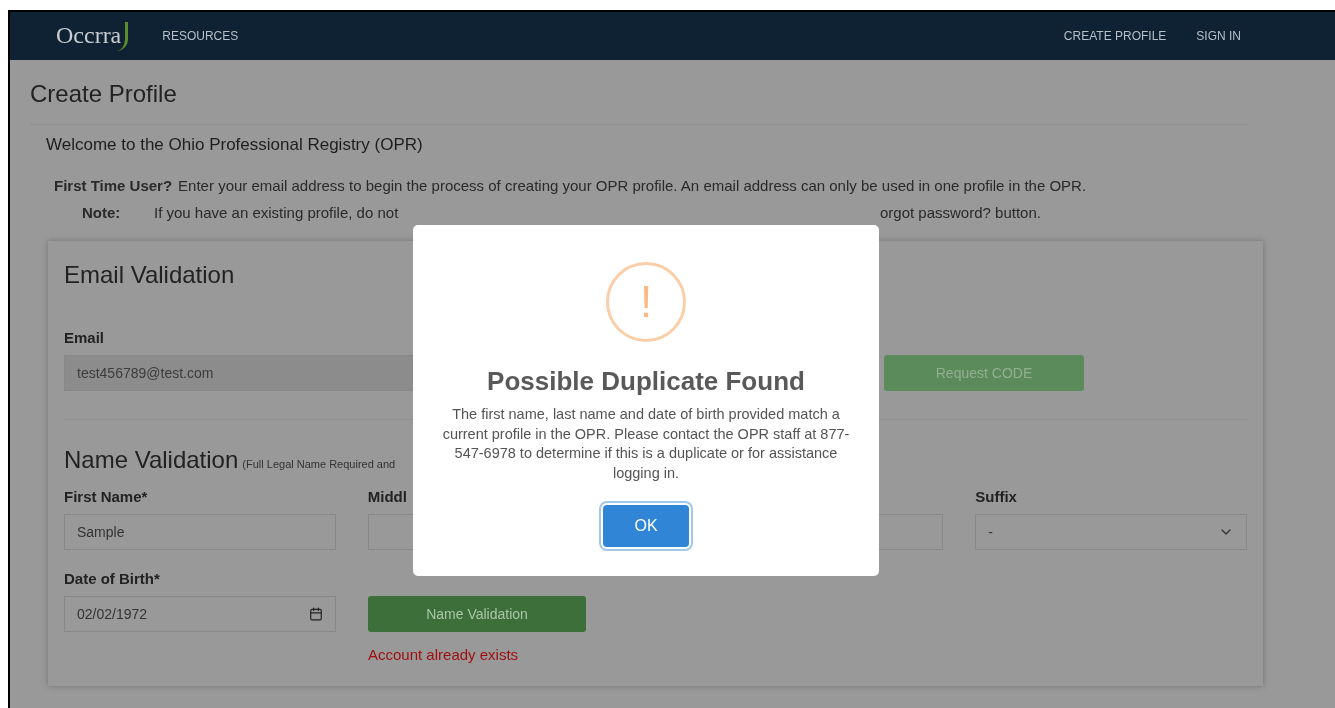 The image size is (1335, 708). Describe the element at coordinates (319, 464) in the screenshot. I see `section-subtitle: (Full Legal Name Required and` at that location.